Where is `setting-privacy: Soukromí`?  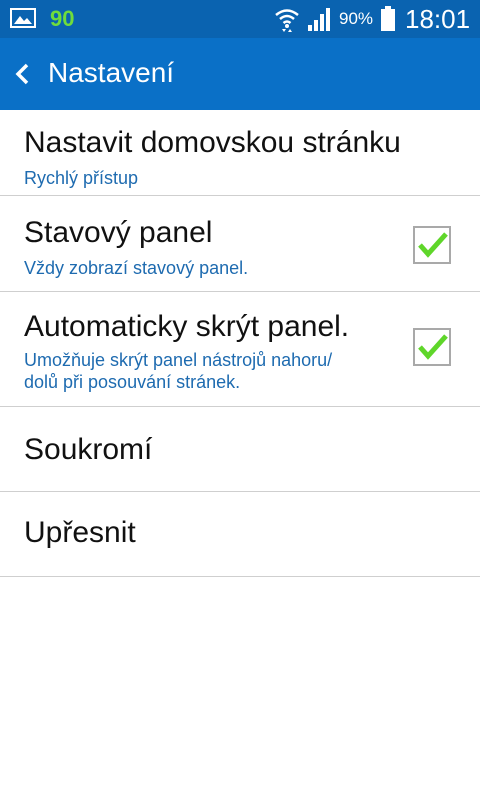
setting-privacy: Soukromí is located at coordinates (240, 449).